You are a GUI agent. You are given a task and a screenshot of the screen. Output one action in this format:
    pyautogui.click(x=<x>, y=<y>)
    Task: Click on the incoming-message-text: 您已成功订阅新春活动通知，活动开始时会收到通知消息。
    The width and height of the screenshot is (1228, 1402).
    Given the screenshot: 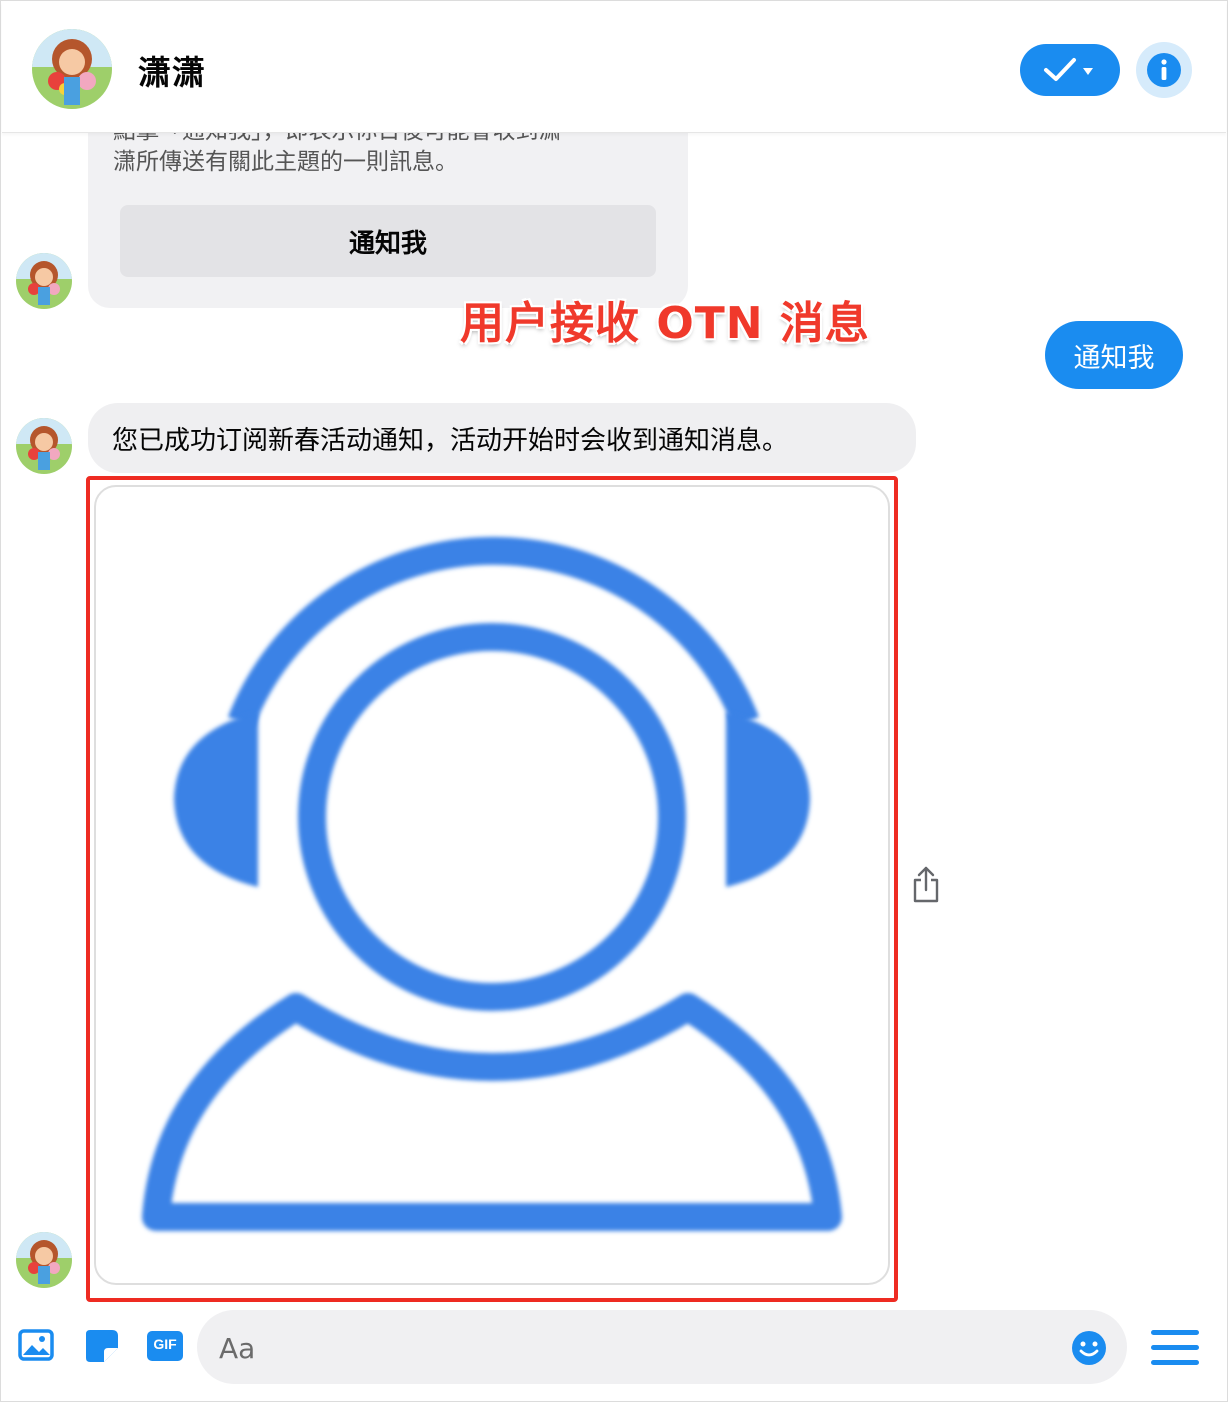 What is the action you would take?
    pyautogui.click(x=450, y=440)
    